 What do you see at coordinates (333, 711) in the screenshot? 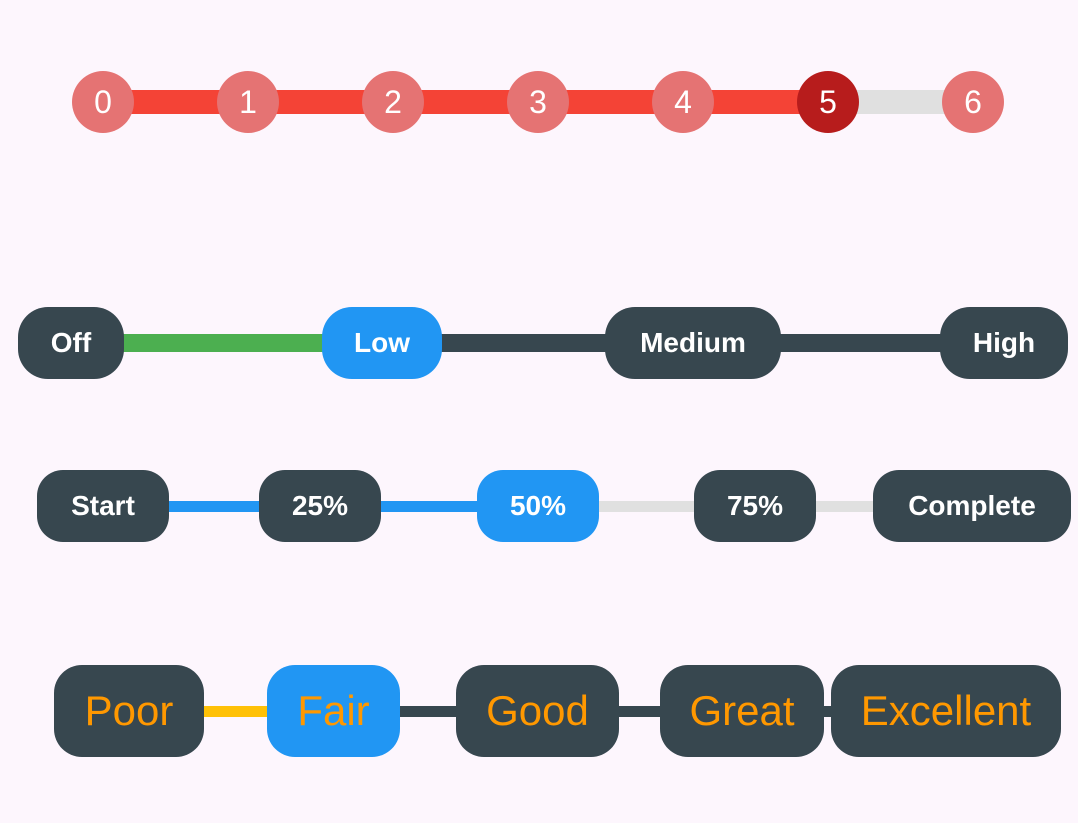
I see `rating-node-fair: Fair` at bounding box center [333, 711].